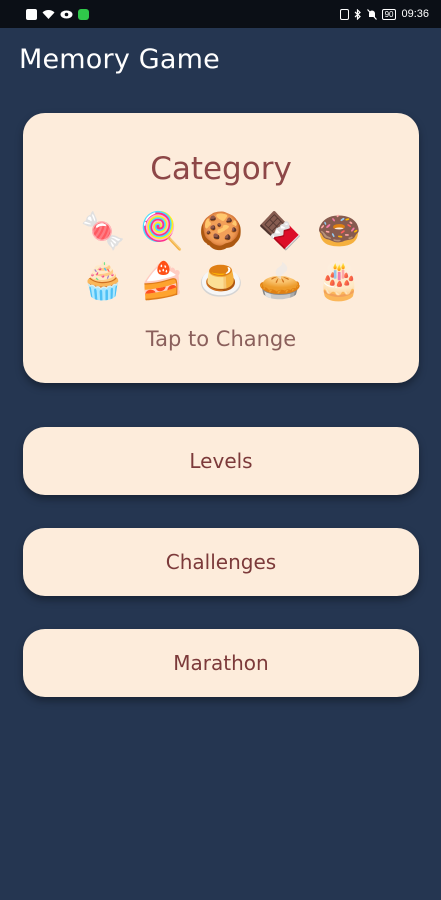 This screenshot has height=900, width=441. I want to click on wifi-icon, so click(48, 14).